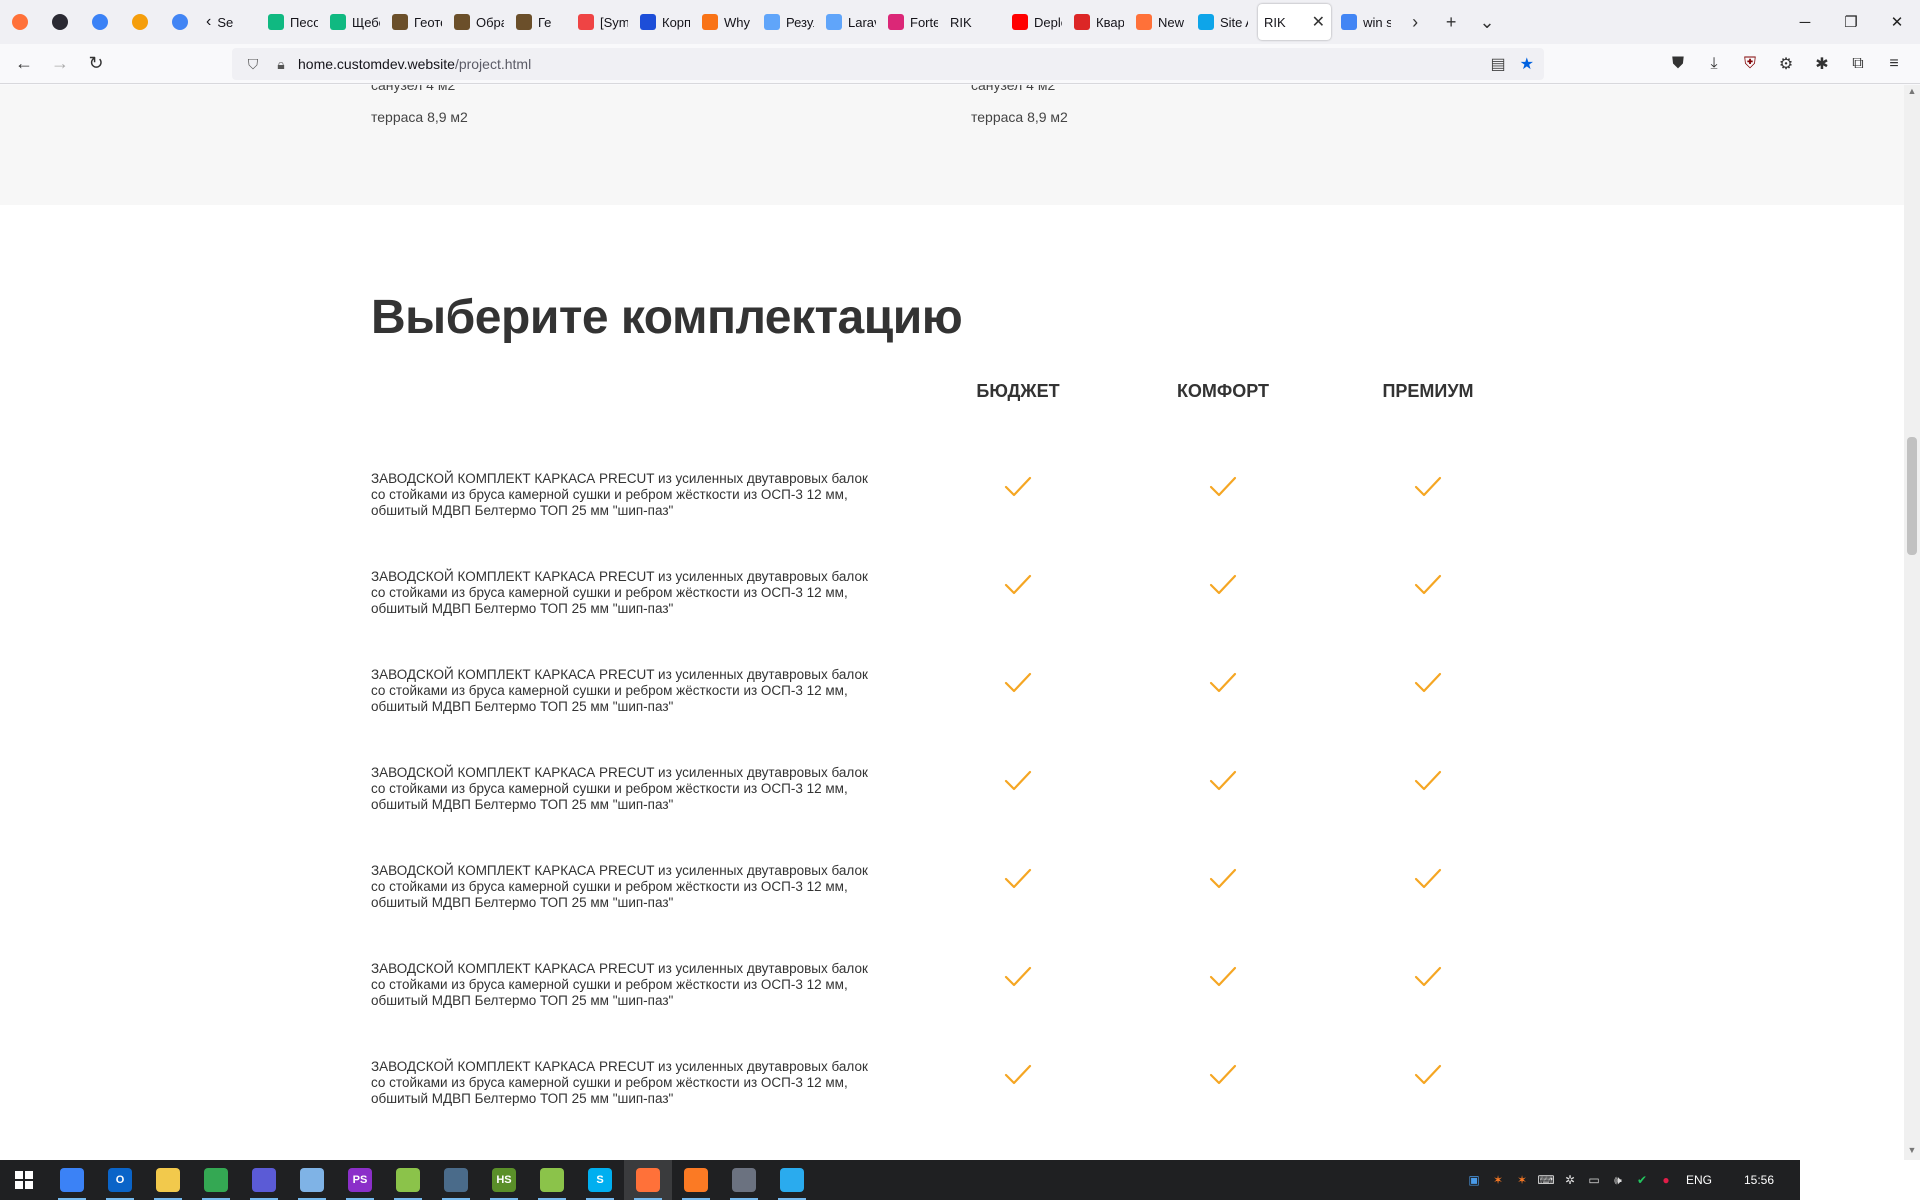  Describe the element at coordinates (208, 22) in the screenshot. I see `chevron-left-icon: ‹` at that location.